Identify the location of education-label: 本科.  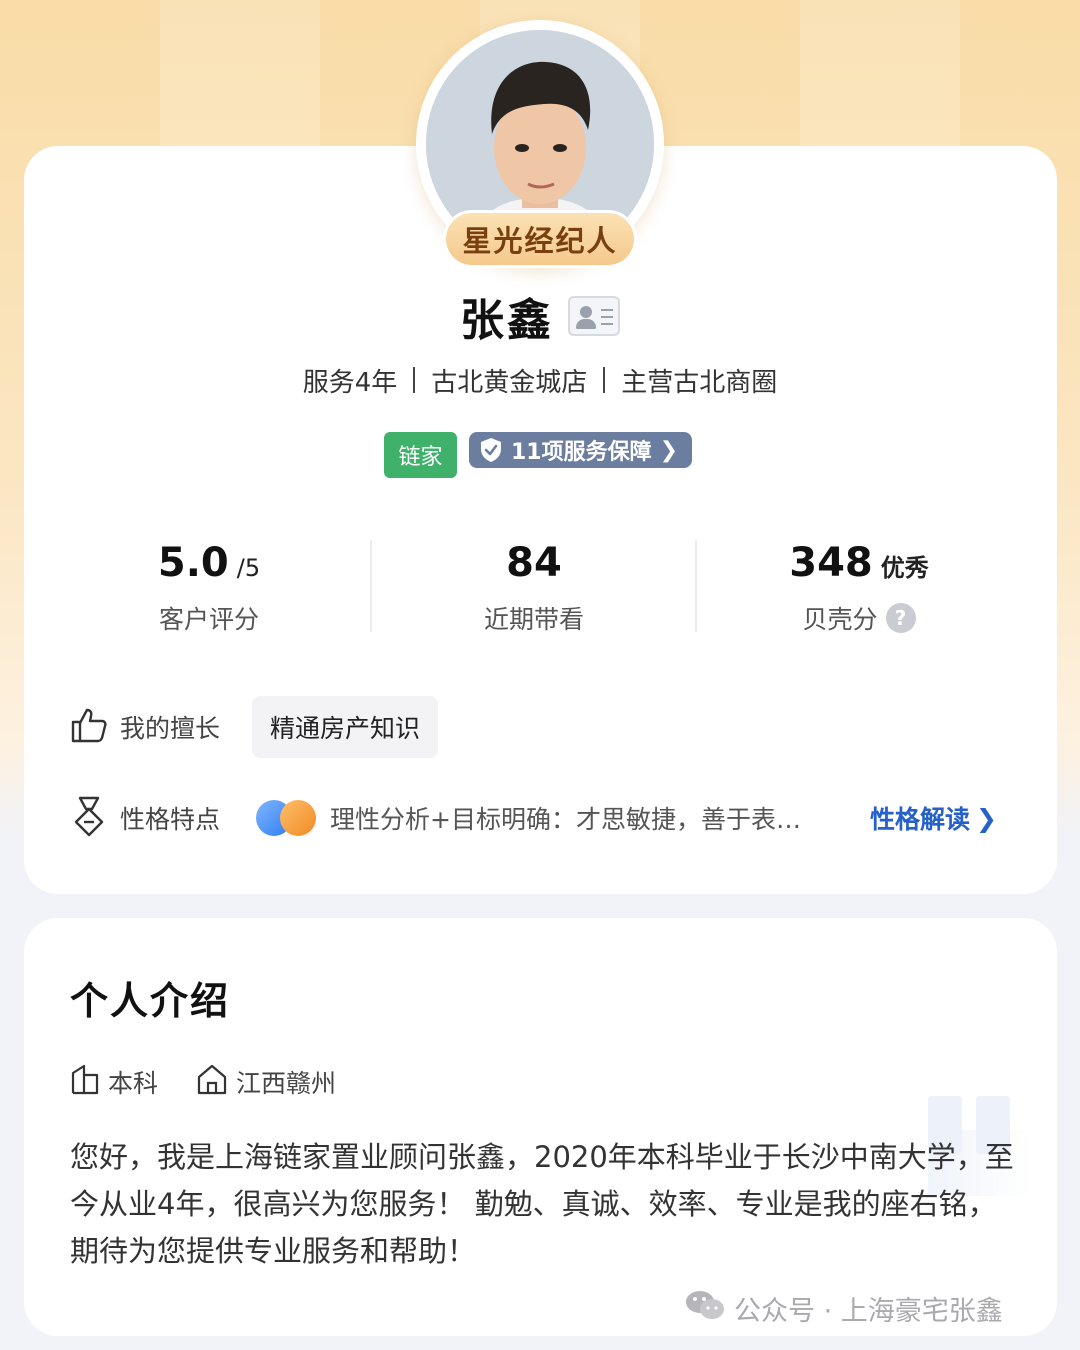
(133, 1083).